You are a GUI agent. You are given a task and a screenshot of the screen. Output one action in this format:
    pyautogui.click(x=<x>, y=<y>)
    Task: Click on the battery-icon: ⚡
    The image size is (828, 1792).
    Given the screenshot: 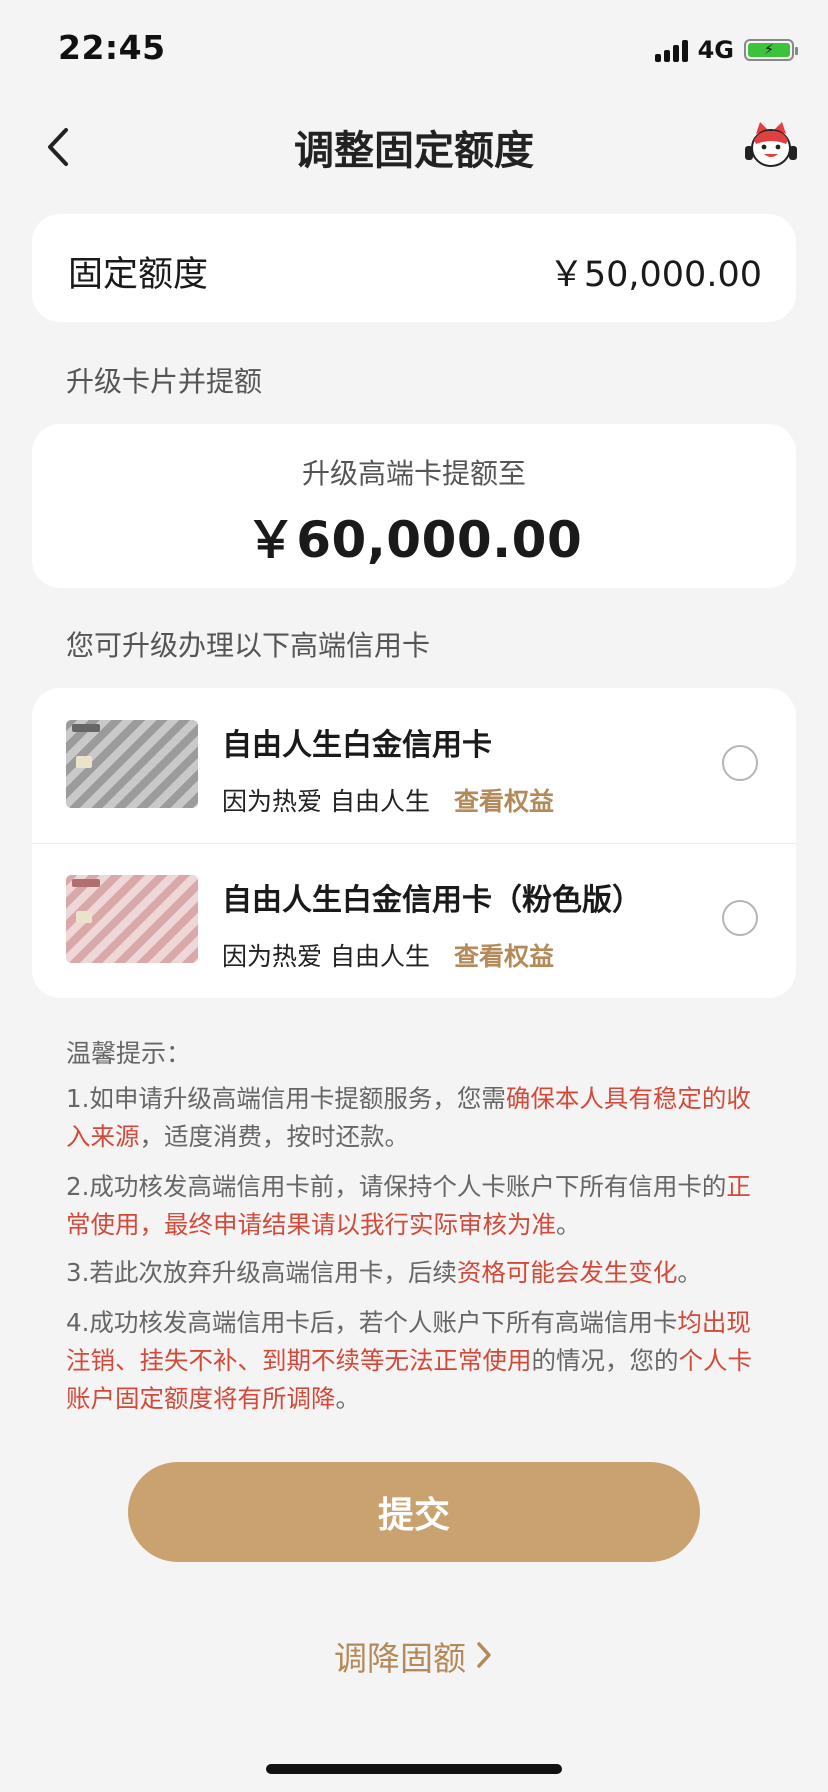 What is the action you would take?
    pyautogui.click(x=771, y=50)
    